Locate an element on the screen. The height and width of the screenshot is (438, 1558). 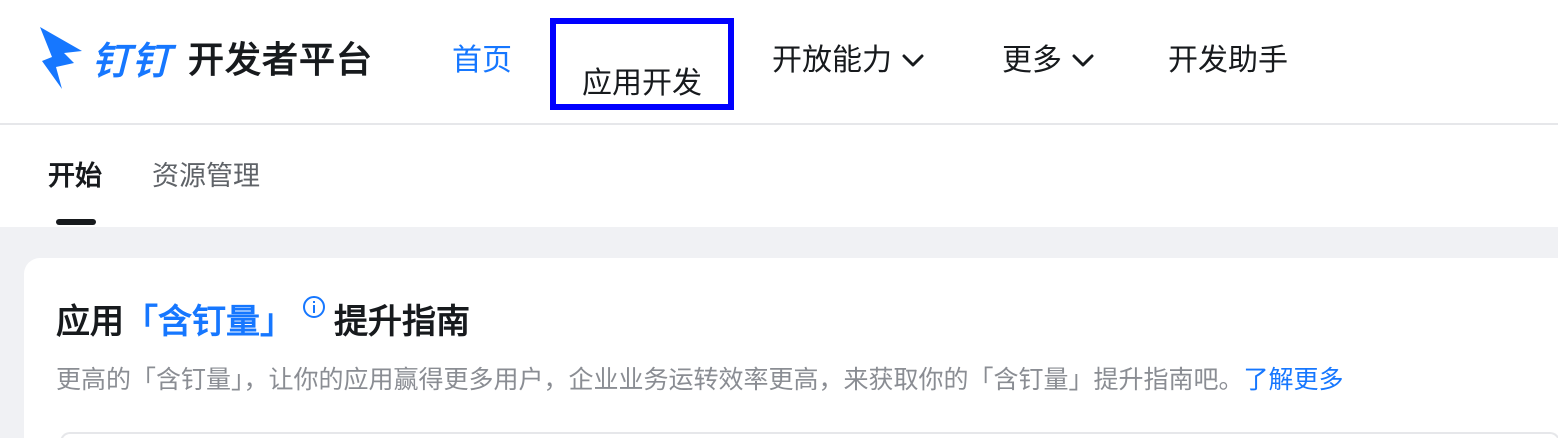
brand-logo: 钉钉 开发者平台 is located at coordinates (204, 57).